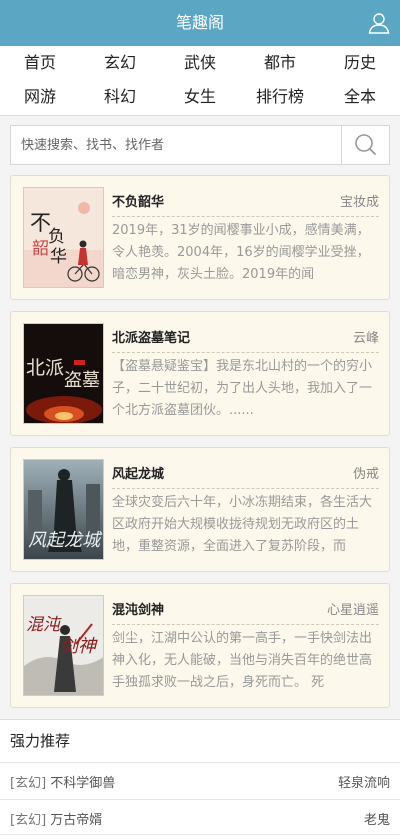 The width and height of the screenshot is (400, 839). Describe the element at coordinates (379, 23) in the screenshot. I see `user-icon` at that location.